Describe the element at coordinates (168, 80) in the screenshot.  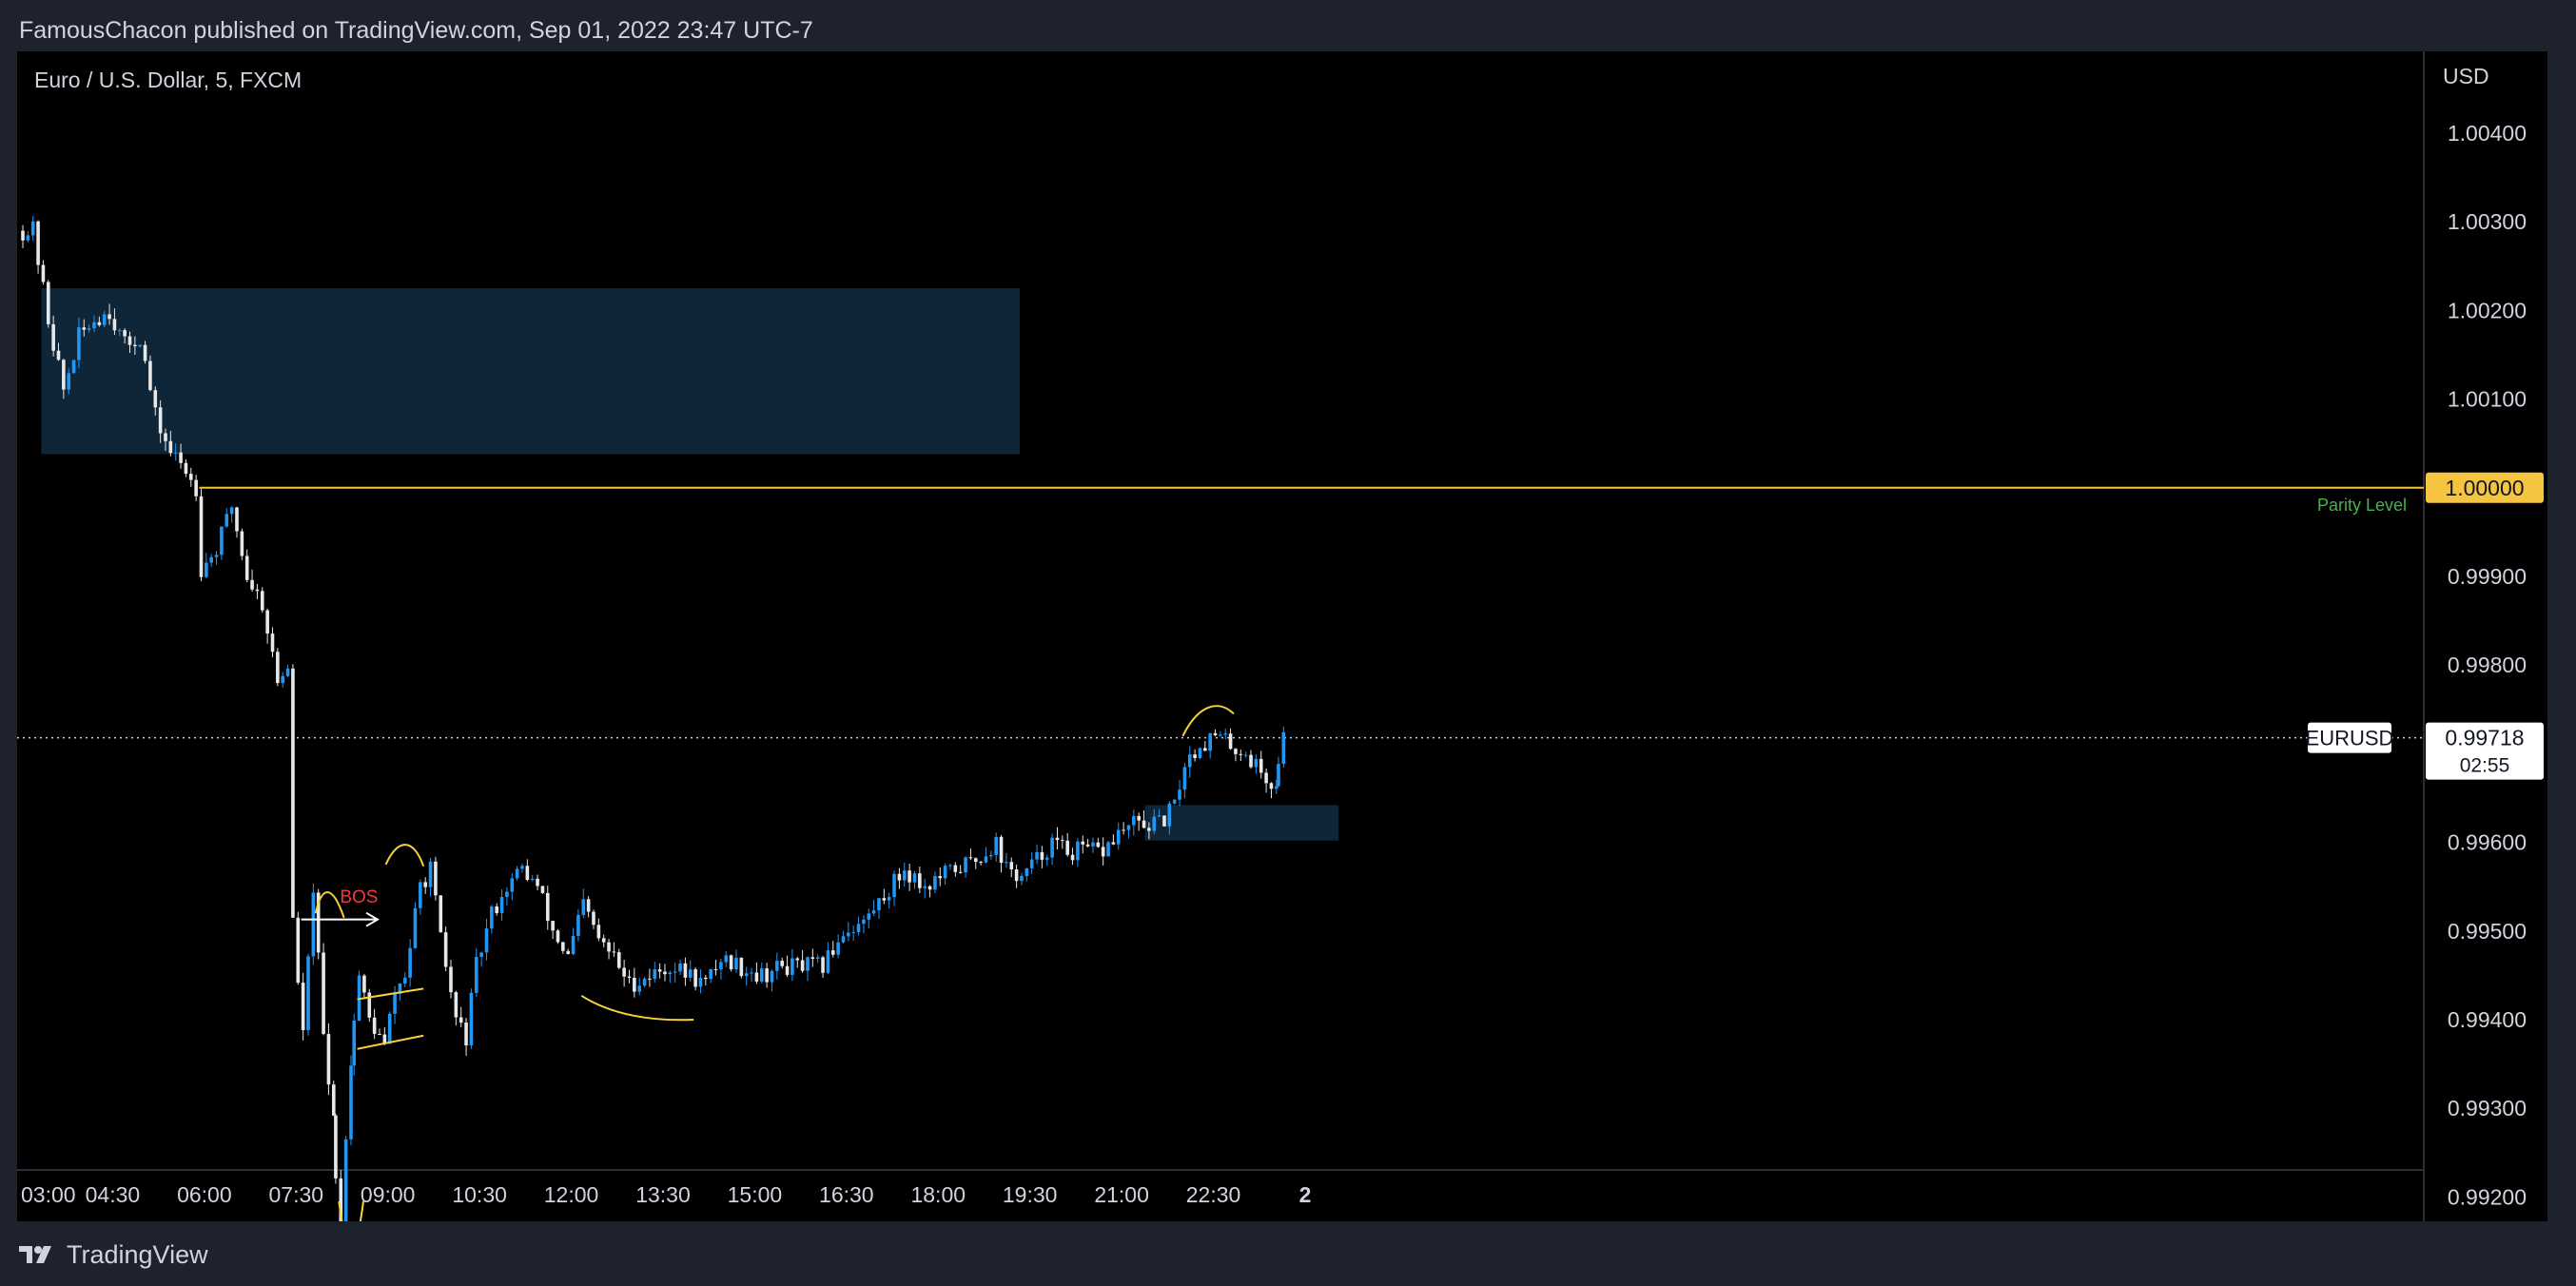
I see `symbol-title: Euro / U.S. Dollar, 5, FXCM` at that location.